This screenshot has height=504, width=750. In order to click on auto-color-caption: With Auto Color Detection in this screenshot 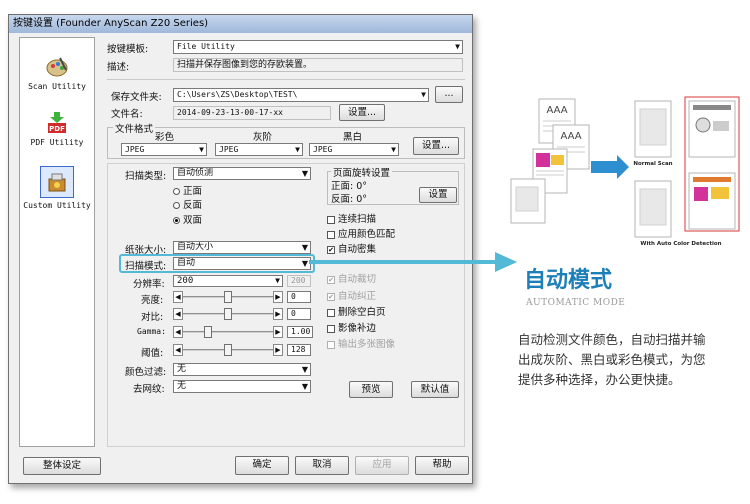, I will do `click(680, 244)`.